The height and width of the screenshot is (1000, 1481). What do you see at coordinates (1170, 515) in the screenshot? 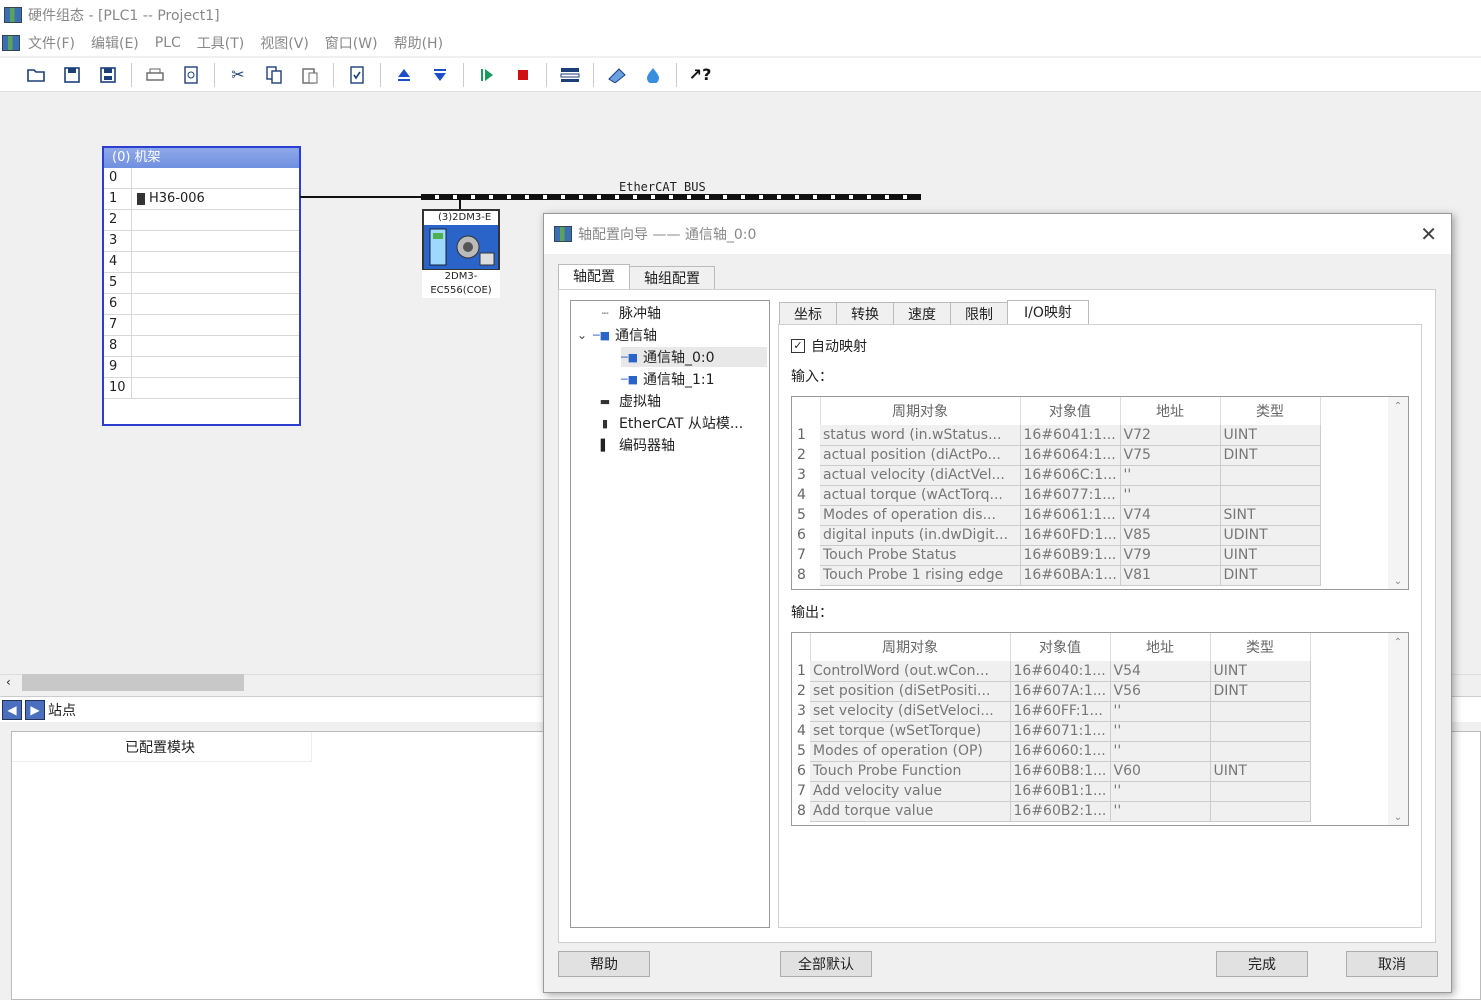
I see `table-cell: V74` at bounding box center [1170, 515].